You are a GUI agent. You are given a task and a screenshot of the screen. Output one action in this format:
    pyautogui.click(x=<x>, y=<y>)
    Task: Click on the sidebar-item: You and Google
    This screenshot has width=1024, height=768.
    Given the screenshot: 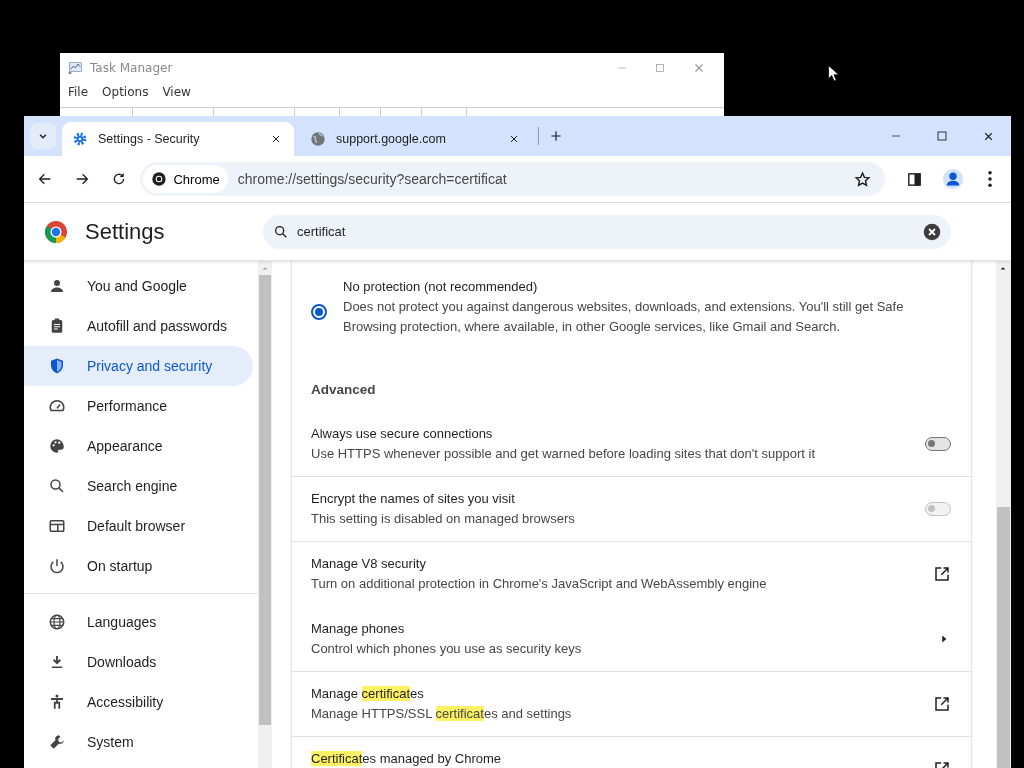 What is the action you would take?
    pyautogui.click(x=138, y=286)
    